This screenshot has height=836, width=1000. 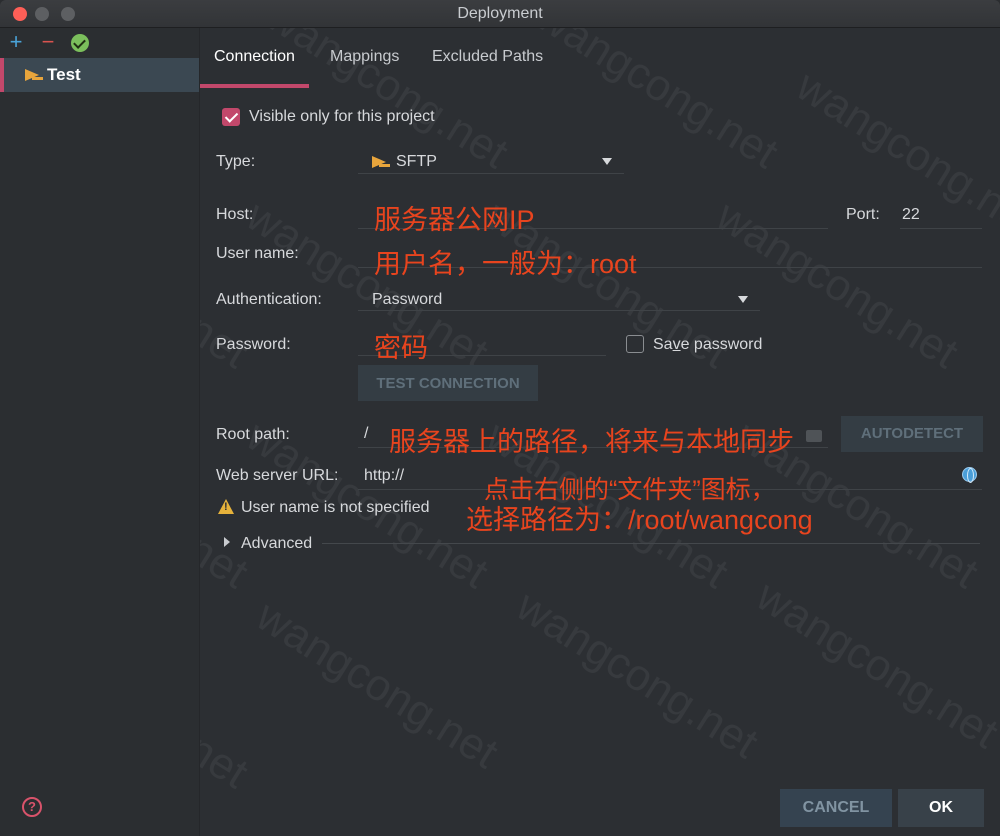 I want to click on folder-browse-icon, so click(x=814, y=436).